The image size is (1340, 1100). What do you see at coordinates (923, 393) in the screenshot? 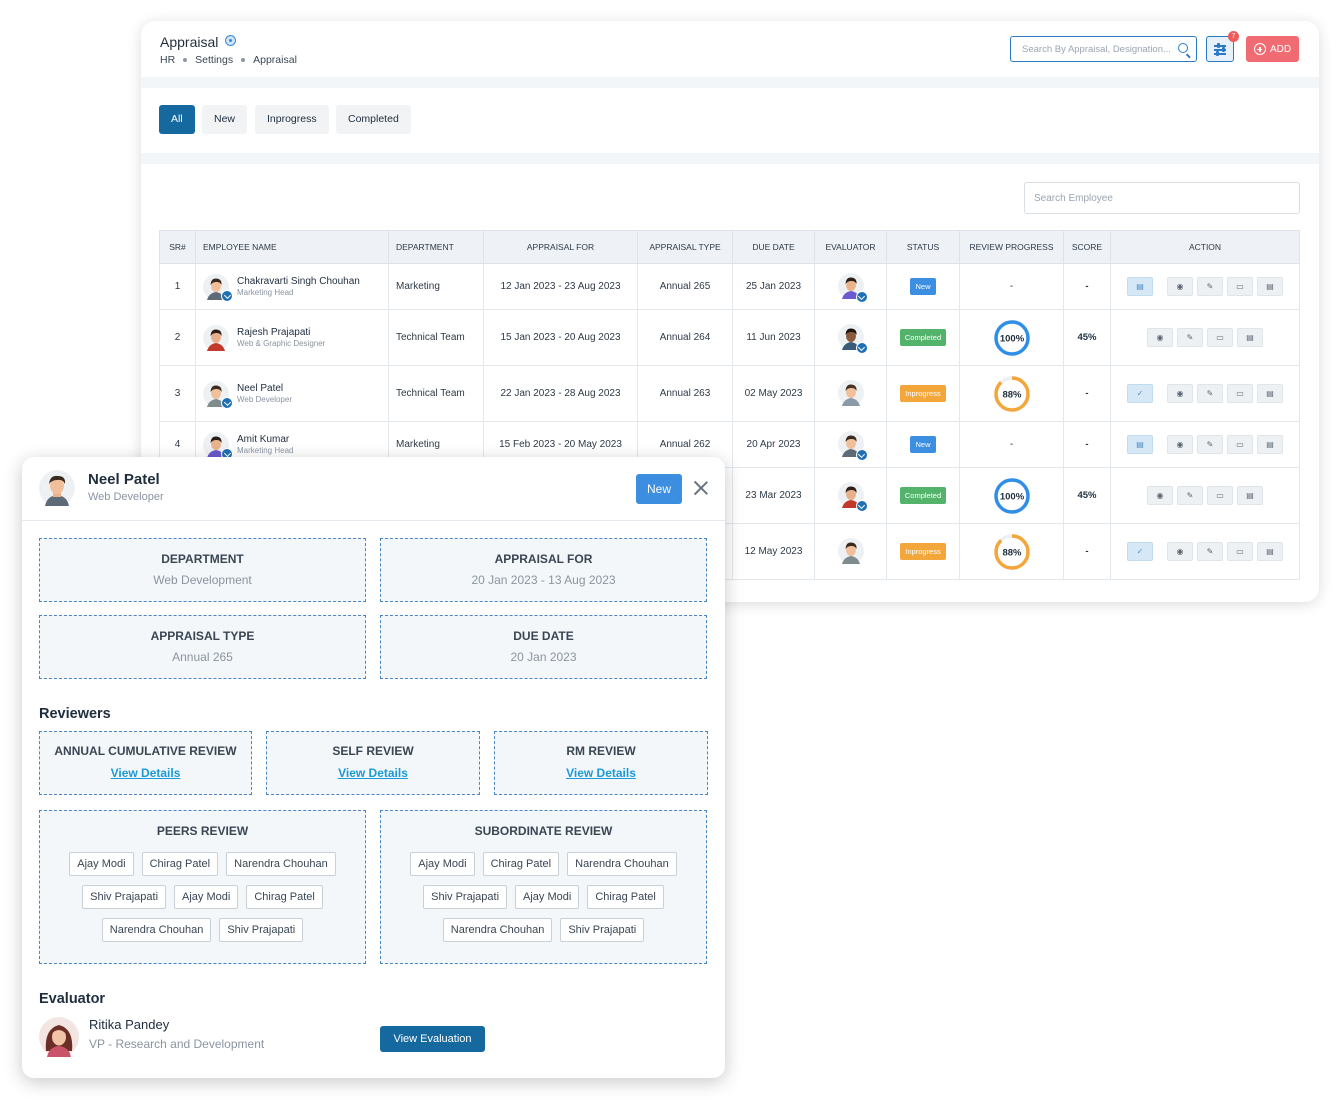
I see `status-cell: Inprogress` at bounding box center [923, 393].